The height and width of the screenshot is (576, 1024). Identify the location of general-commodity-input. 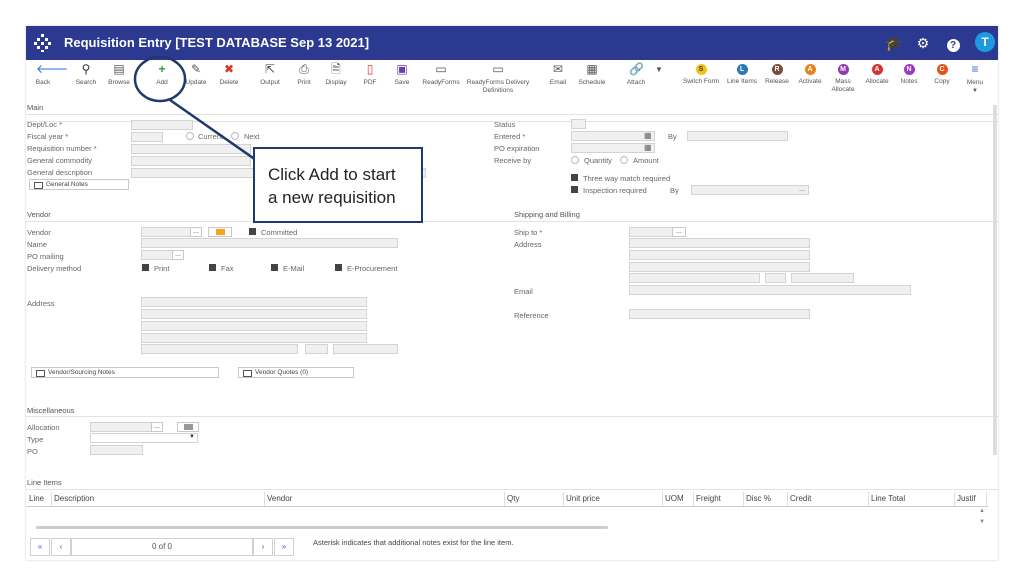
(191, 161).